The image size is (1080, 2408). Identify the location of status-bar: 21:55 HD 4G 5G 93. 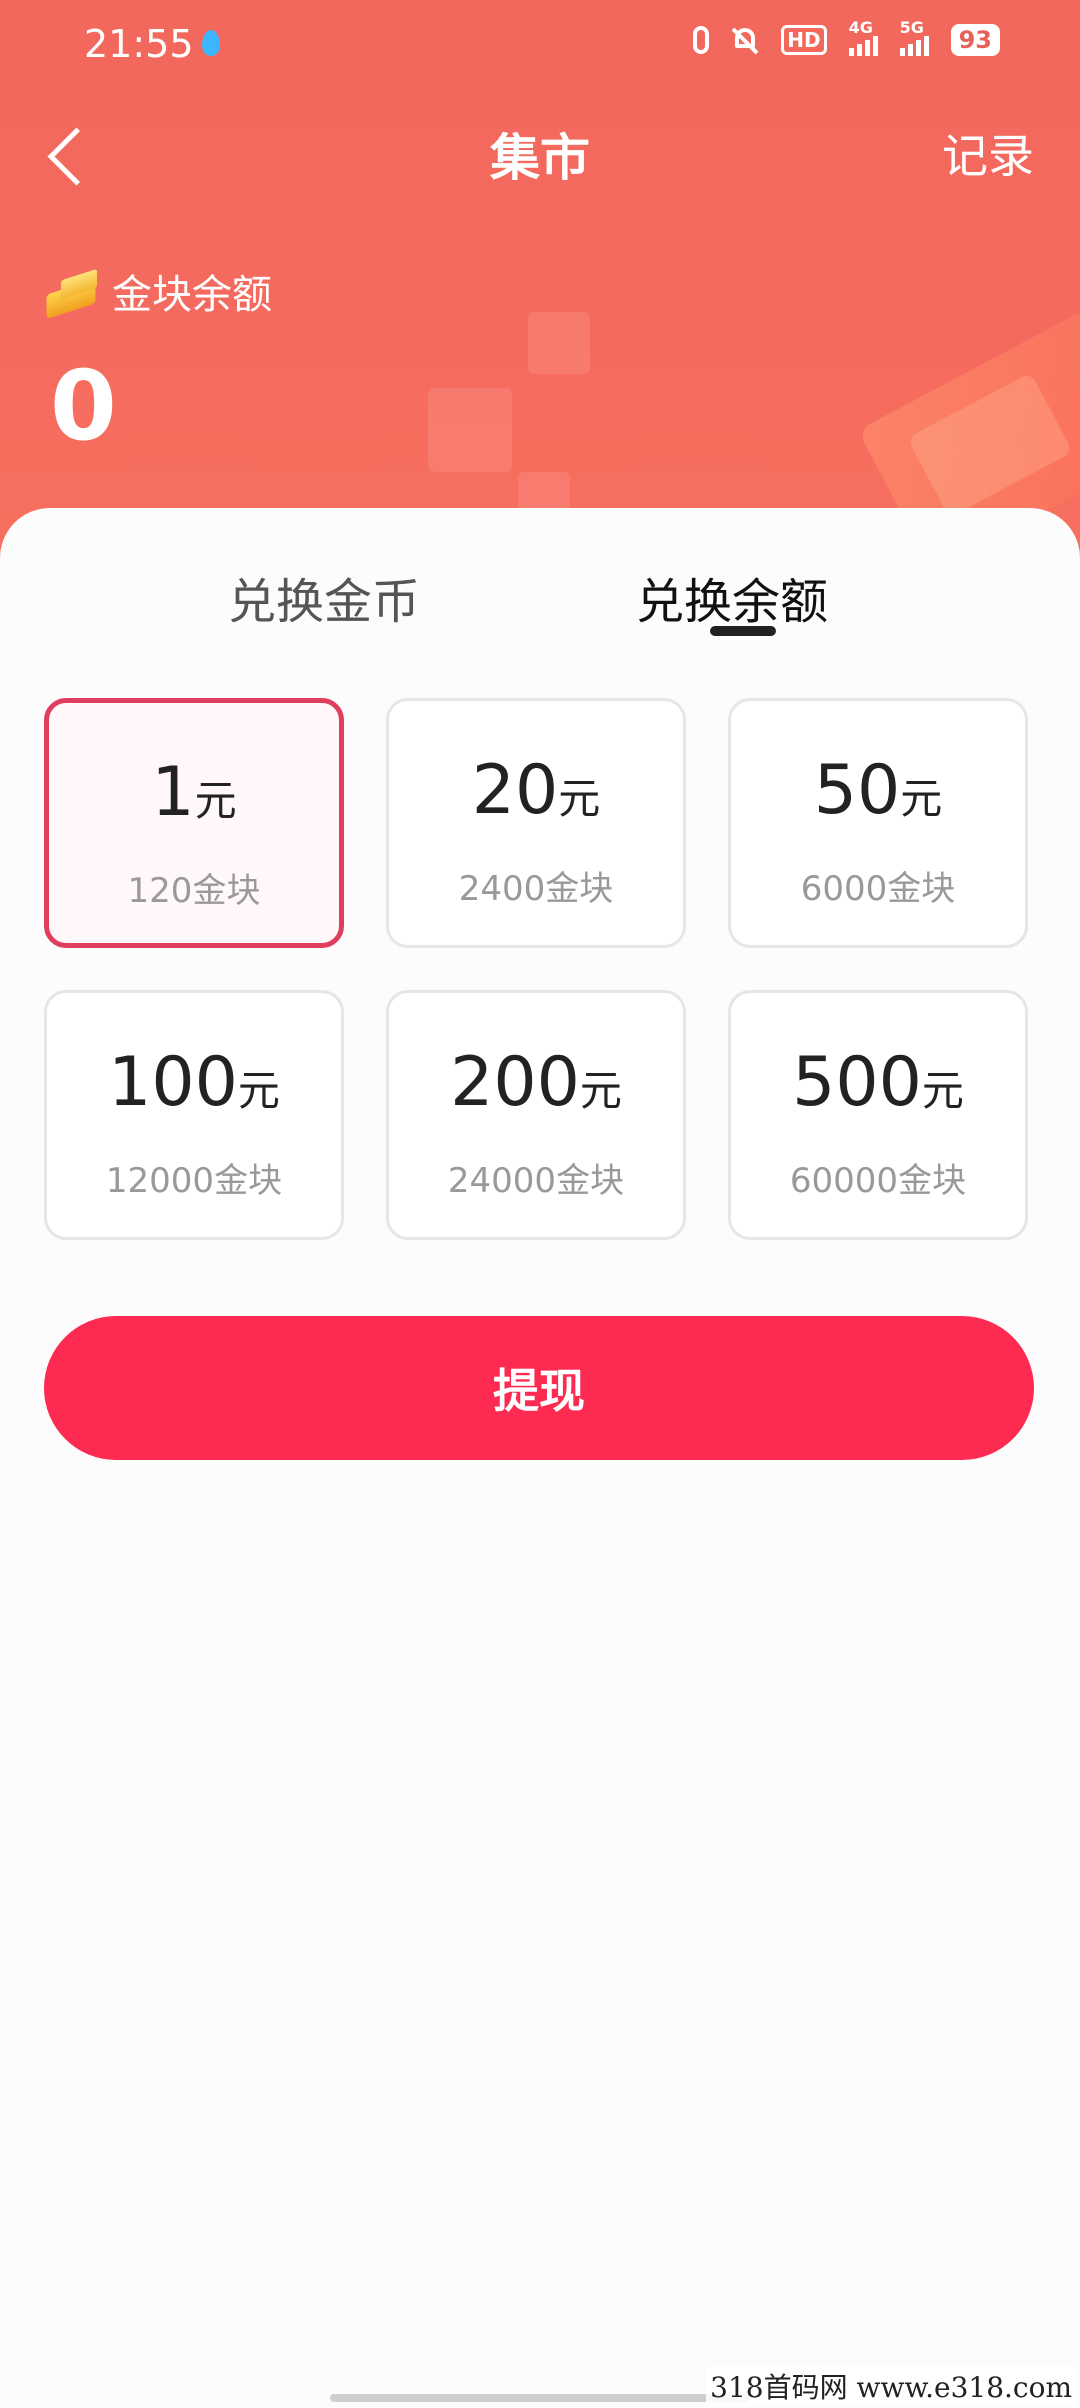
(540, 45).